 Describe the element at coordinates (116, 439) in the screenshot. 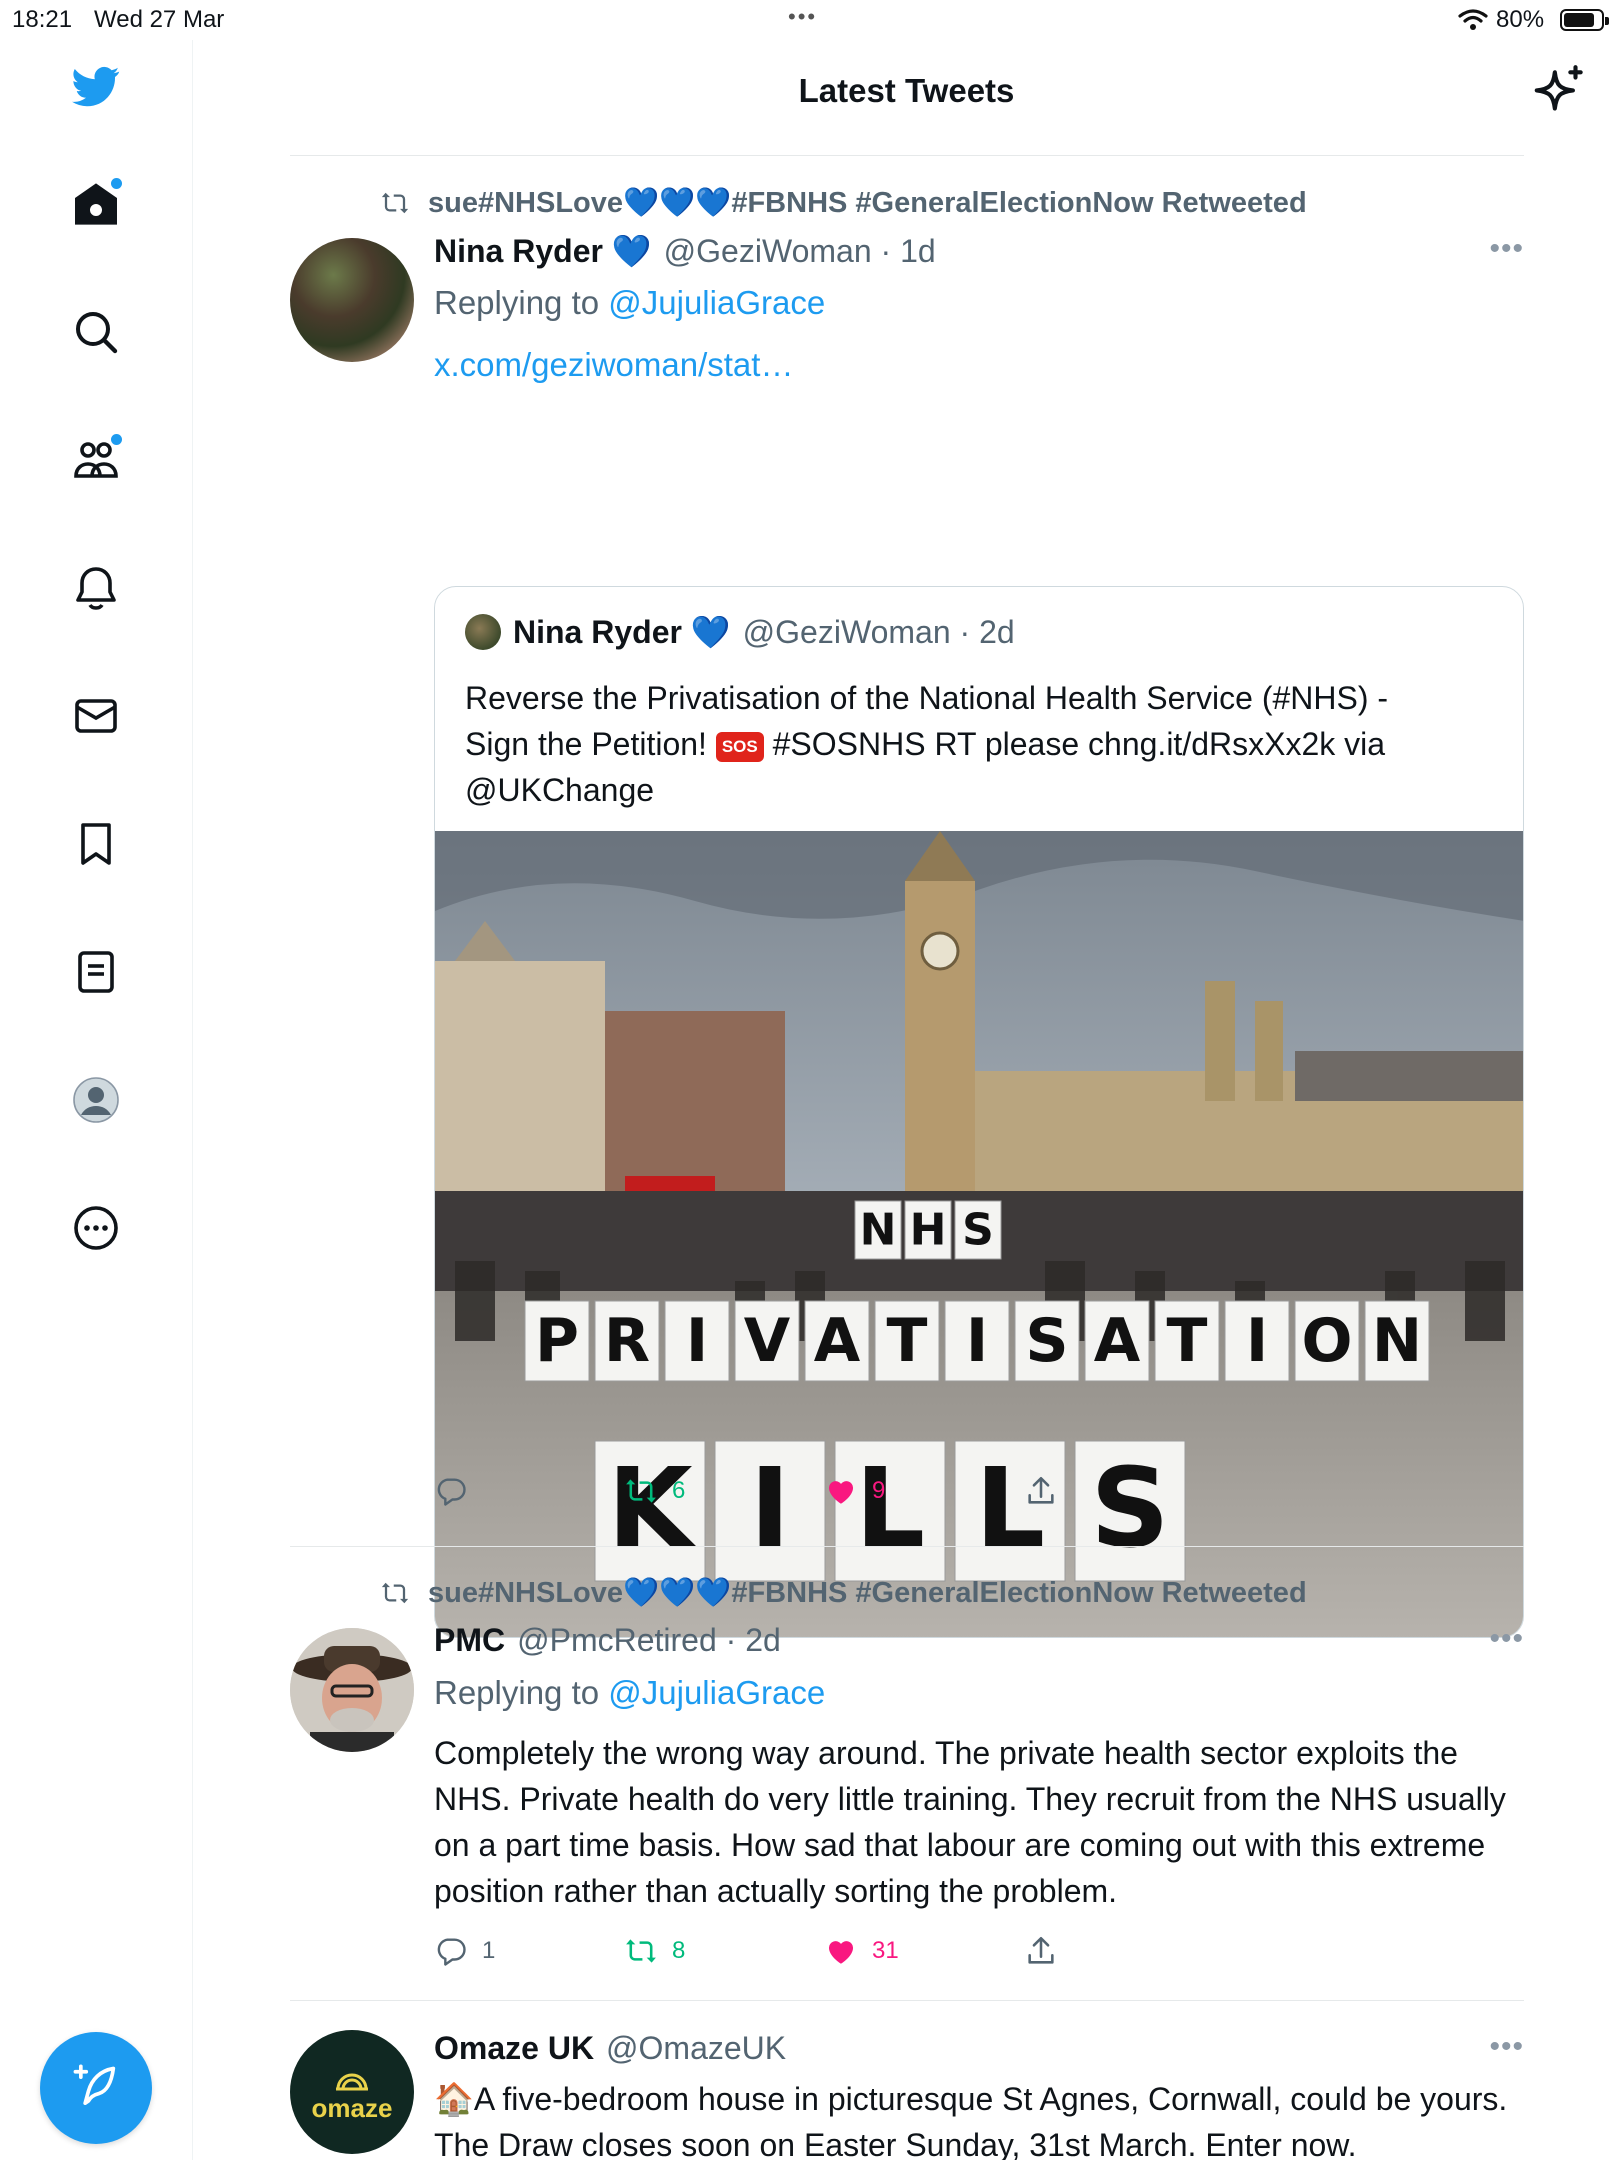

I see `communities-notification-dot` at that location.